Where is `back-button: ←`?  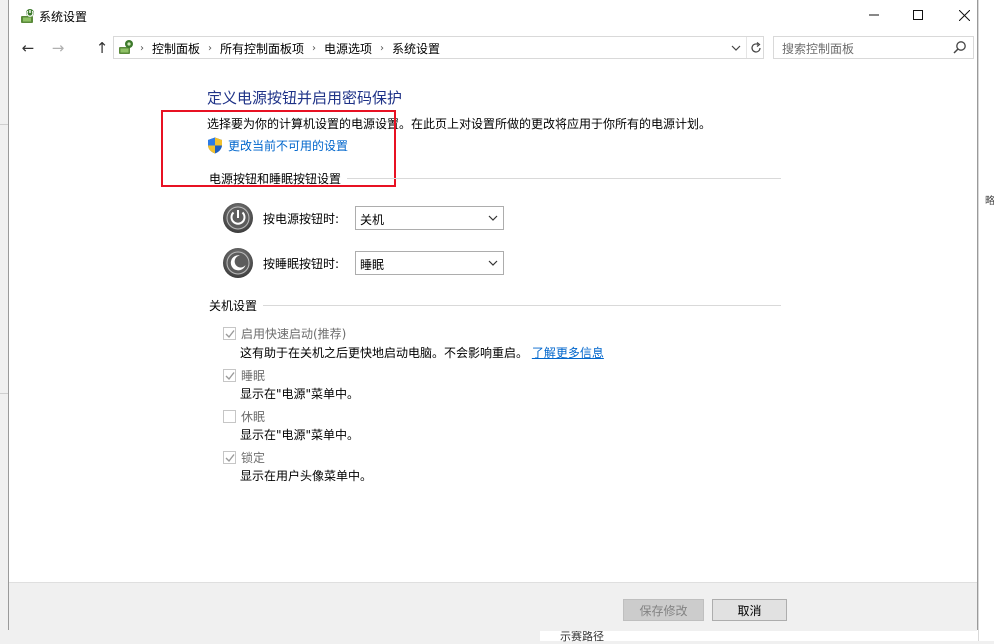
back-button: ← is located at coordinates (28, 48).